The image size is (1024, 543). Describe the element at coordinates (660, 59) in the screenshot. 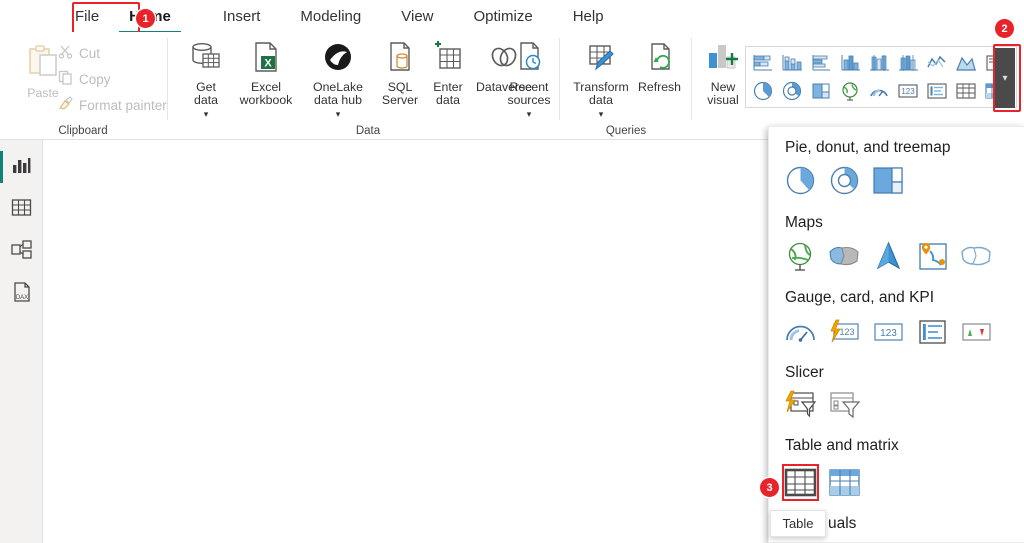

I see `refresh-icon` at that location.